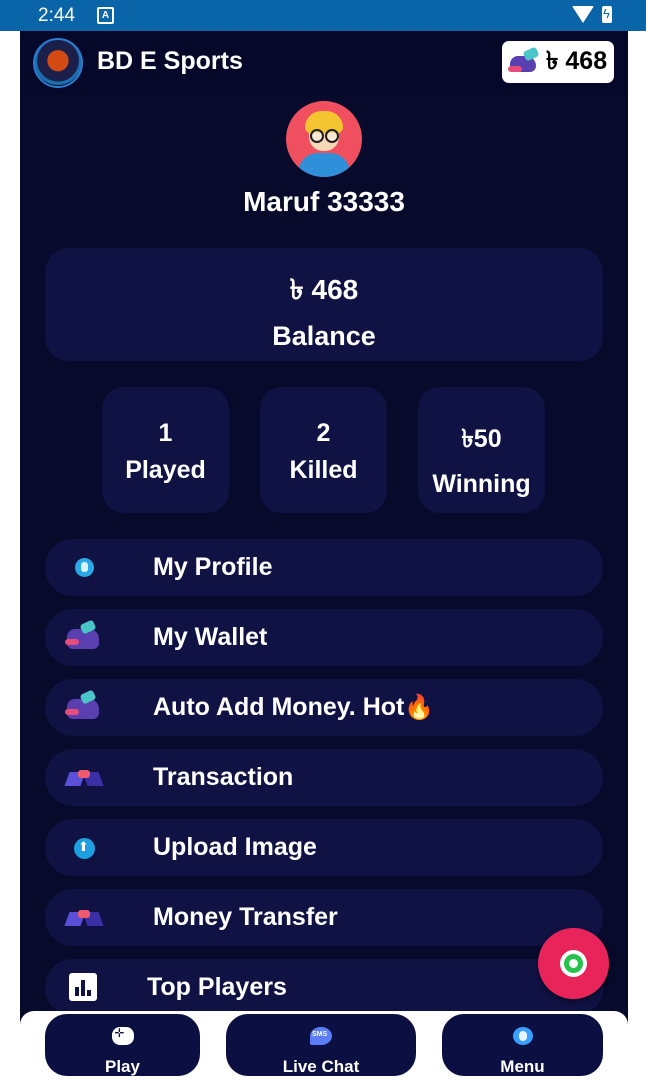  I want to click on nav-menu: Menu, so click(522, 1045).